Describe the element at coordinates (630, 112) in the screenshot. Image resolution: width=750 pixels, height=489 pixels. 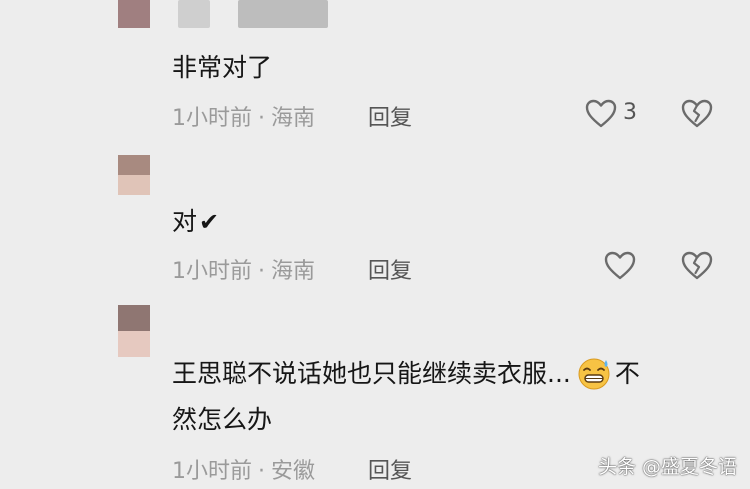
I see `like-count: 3` at that location.